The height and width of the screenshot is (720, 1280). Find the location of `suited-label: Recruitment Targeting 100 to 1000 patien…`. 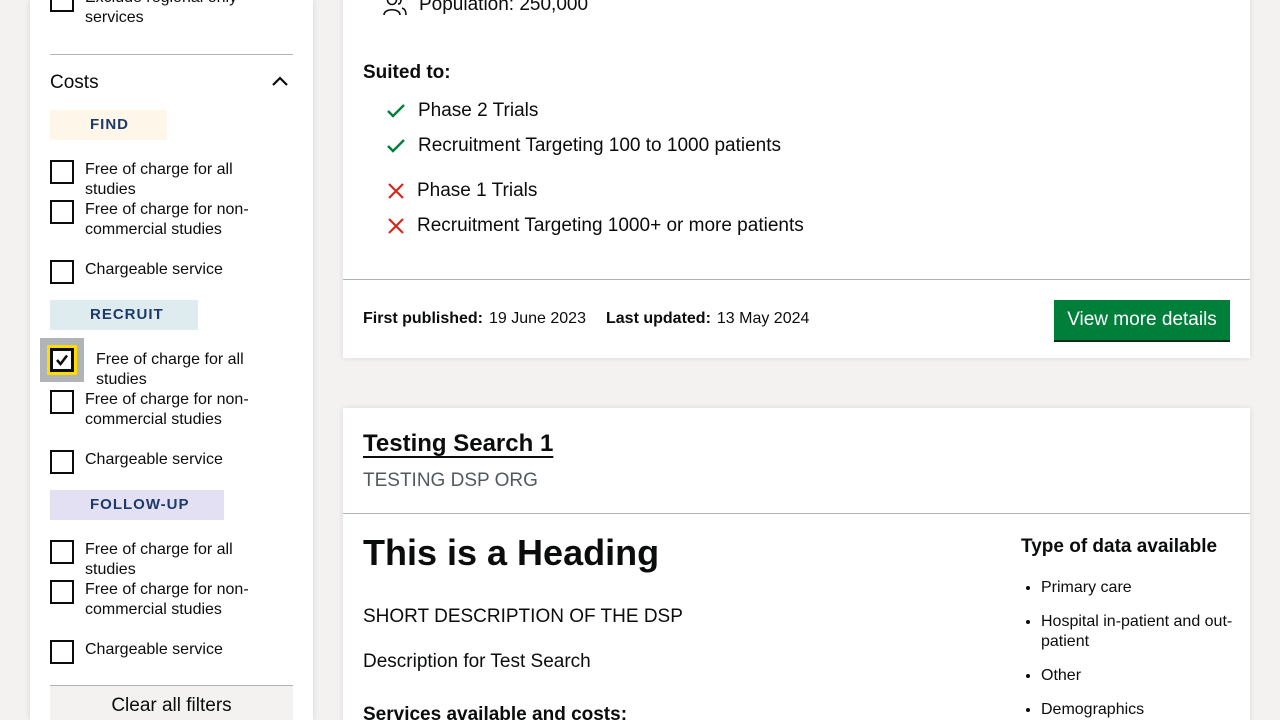

suited-label: Recruitment Targeting 100 to 1000 patien… is located at coordinates (599, 145).